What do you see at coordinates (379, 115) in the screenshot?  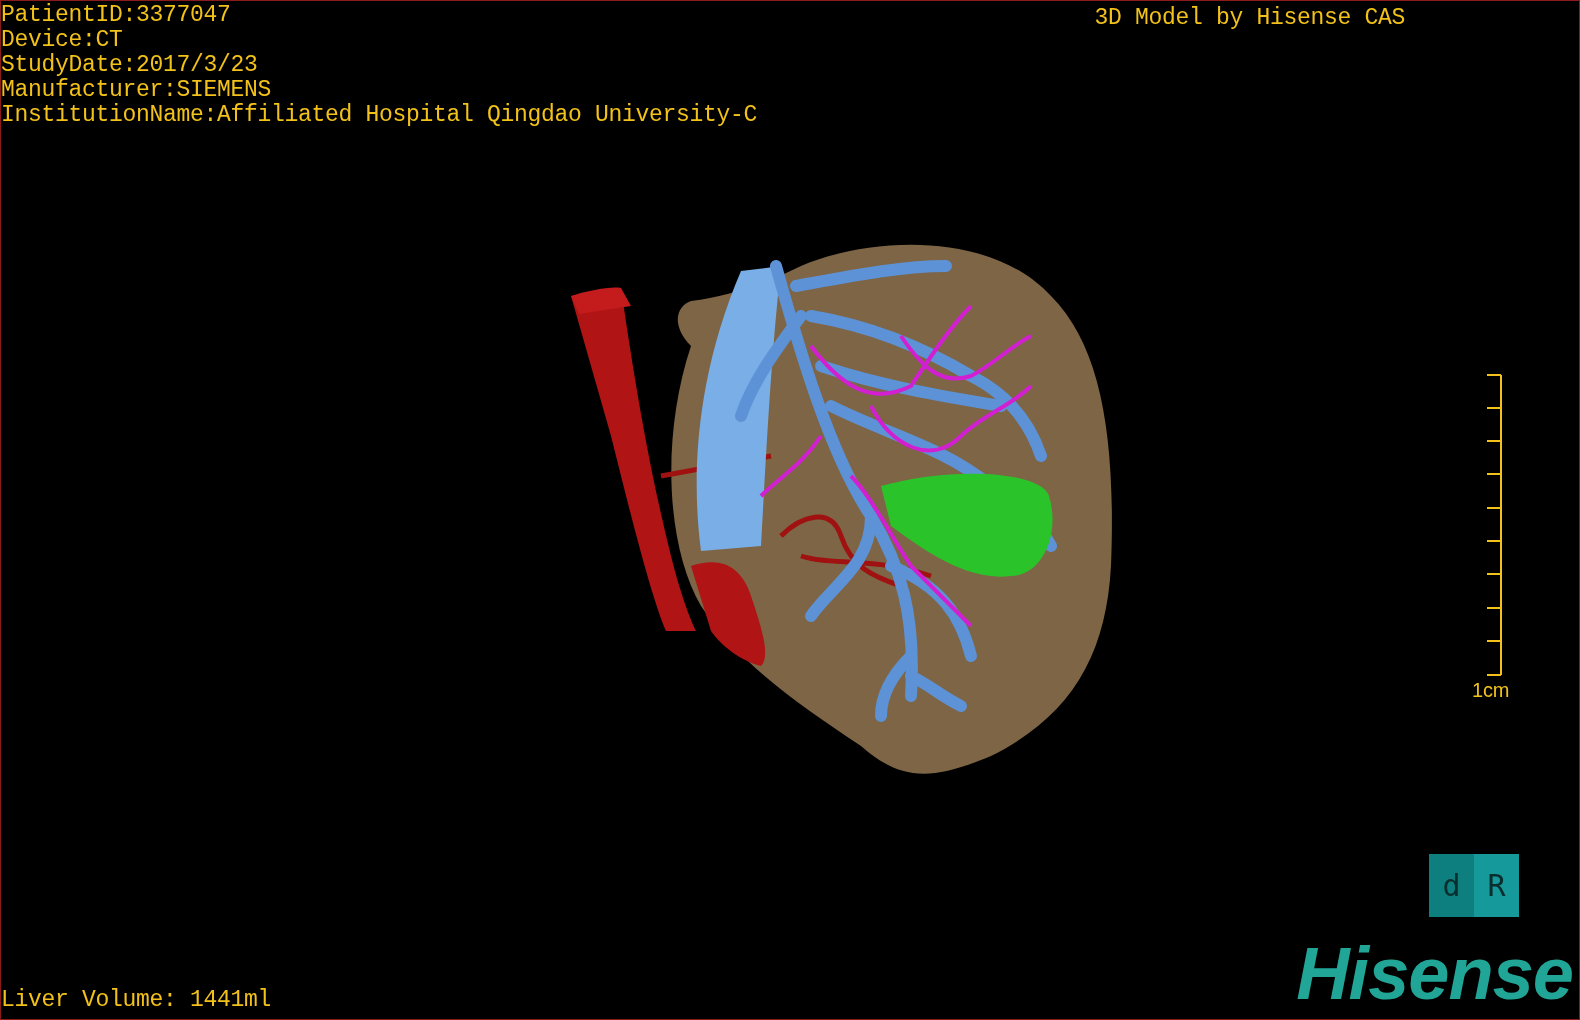 I see `study-info-line: InstitutionName:Affiliated Hospital Qingdao University-C` at bounding box center [379, 115].